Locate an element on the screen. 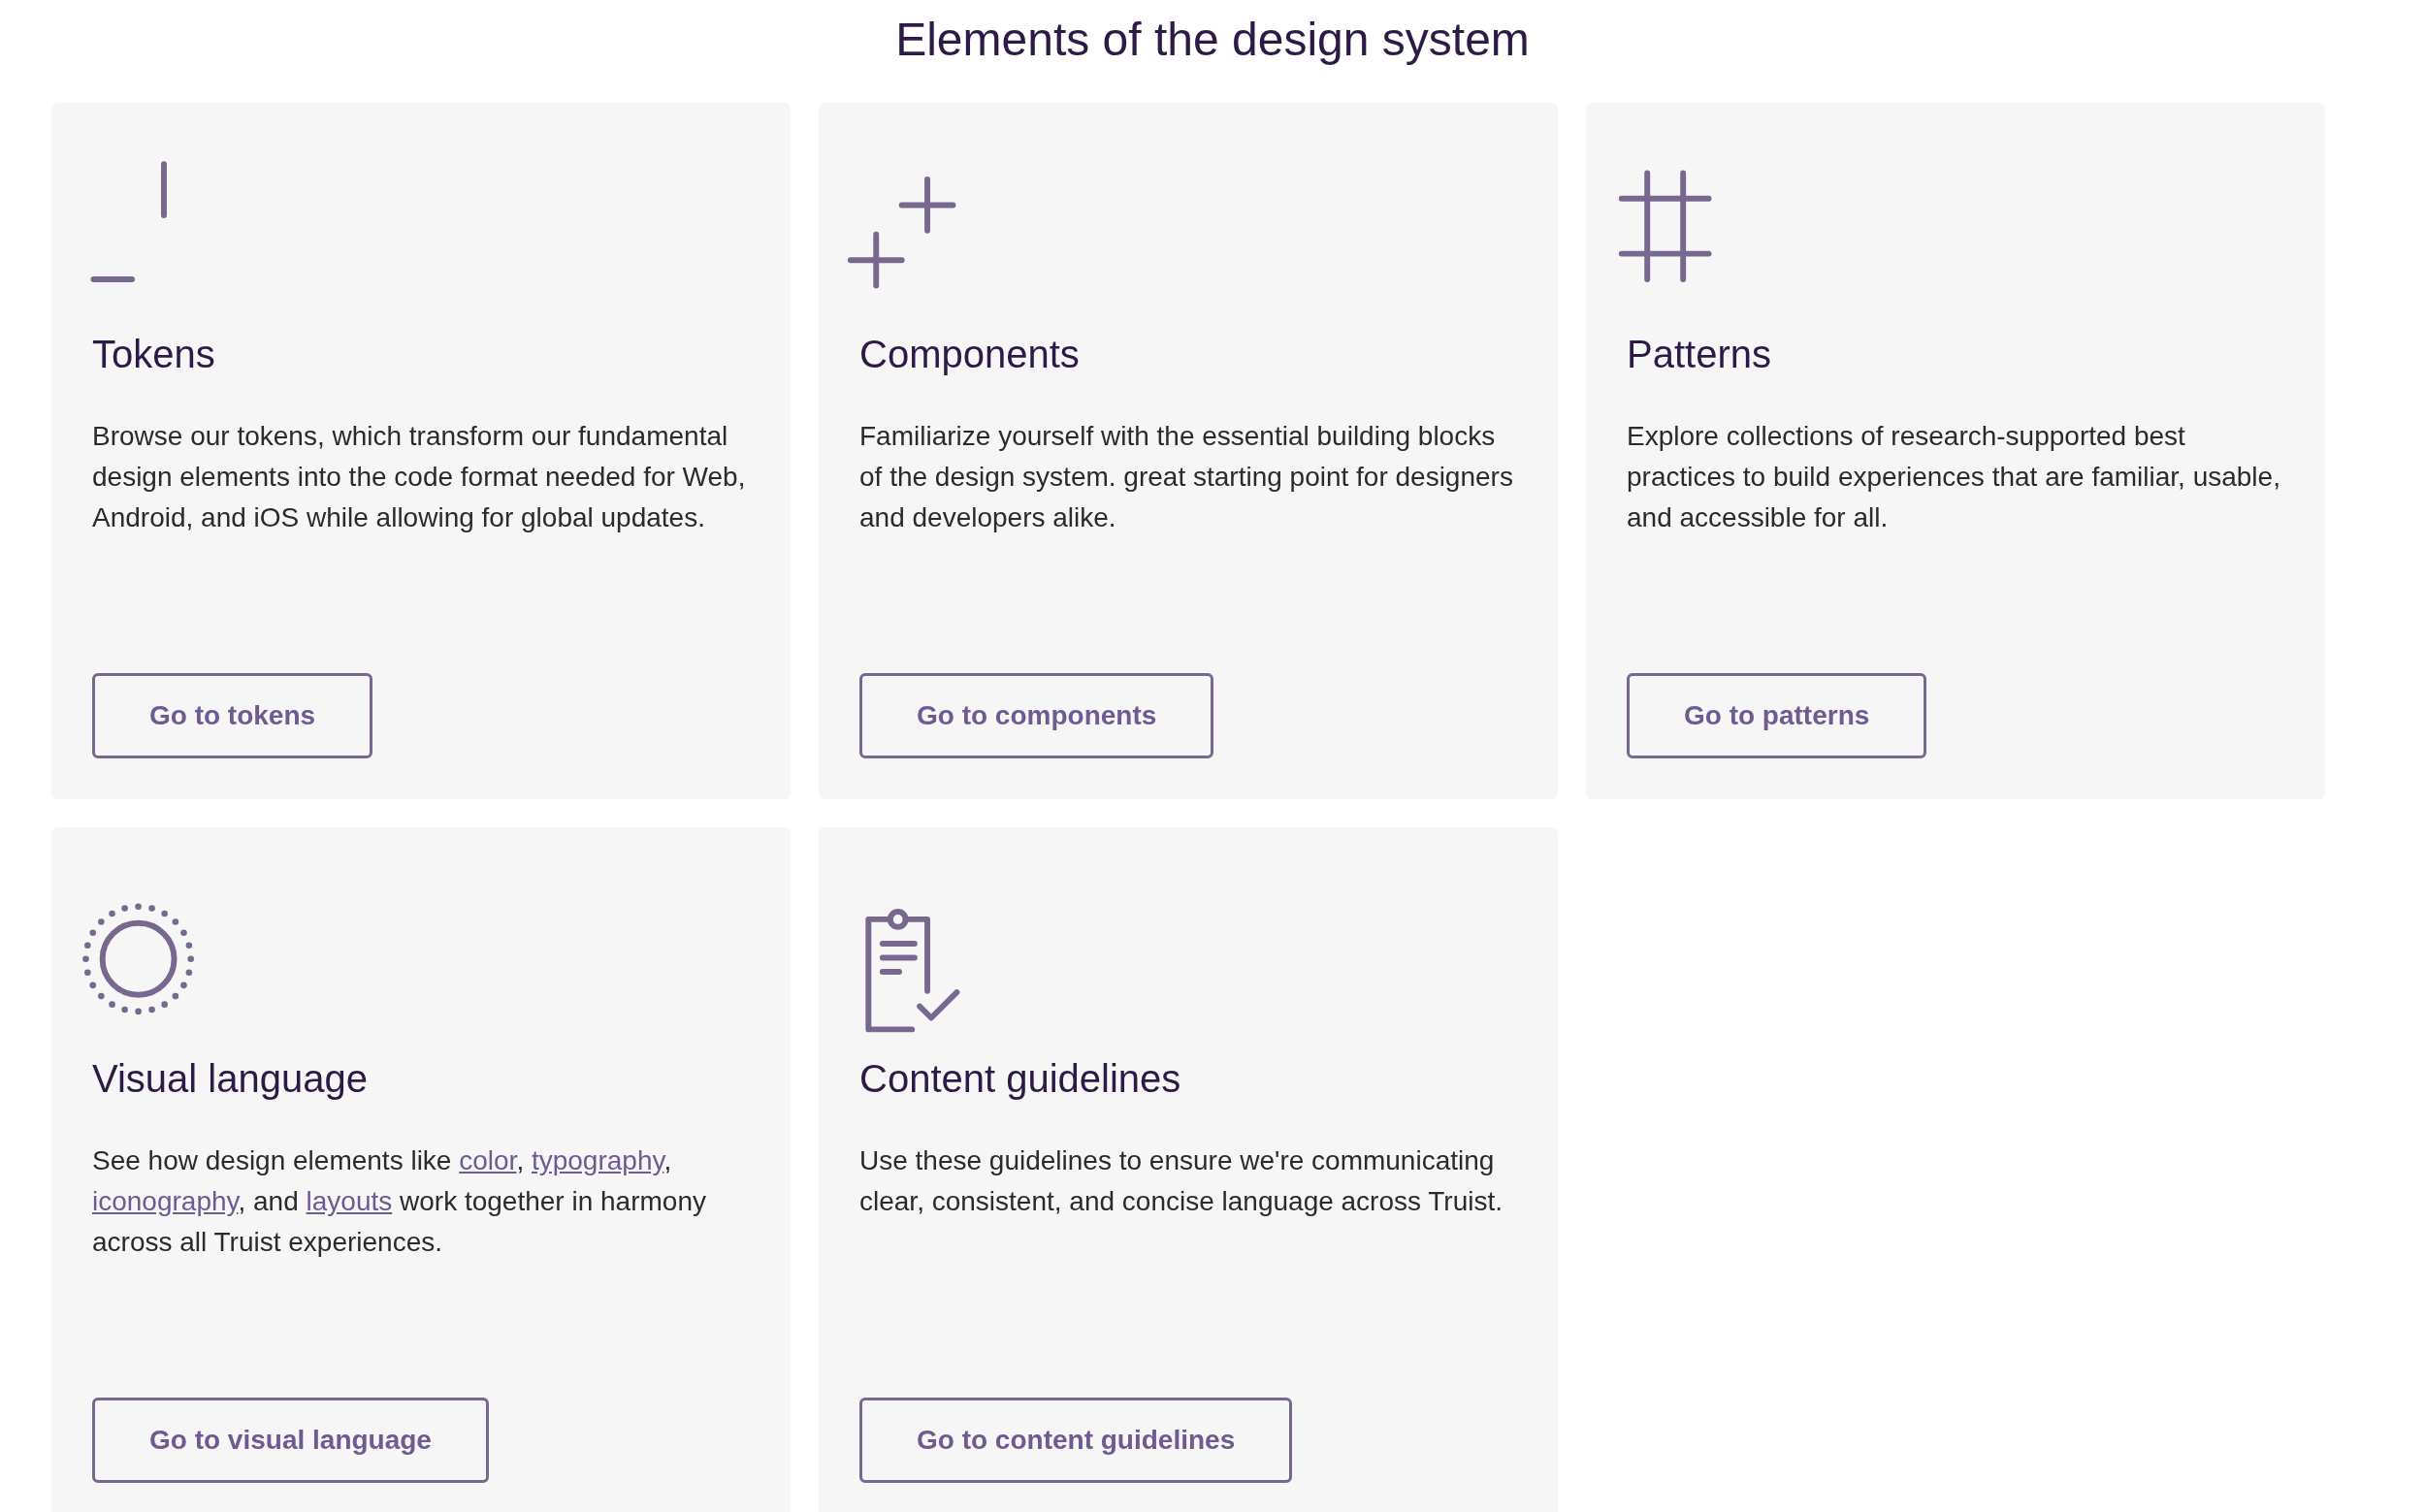 The image size is (2425, 1512). card-description: See how design elements like color, typography, iconography, and layouts work together in harmony across all Truist experiences. is located at coordinates (399, 1201).